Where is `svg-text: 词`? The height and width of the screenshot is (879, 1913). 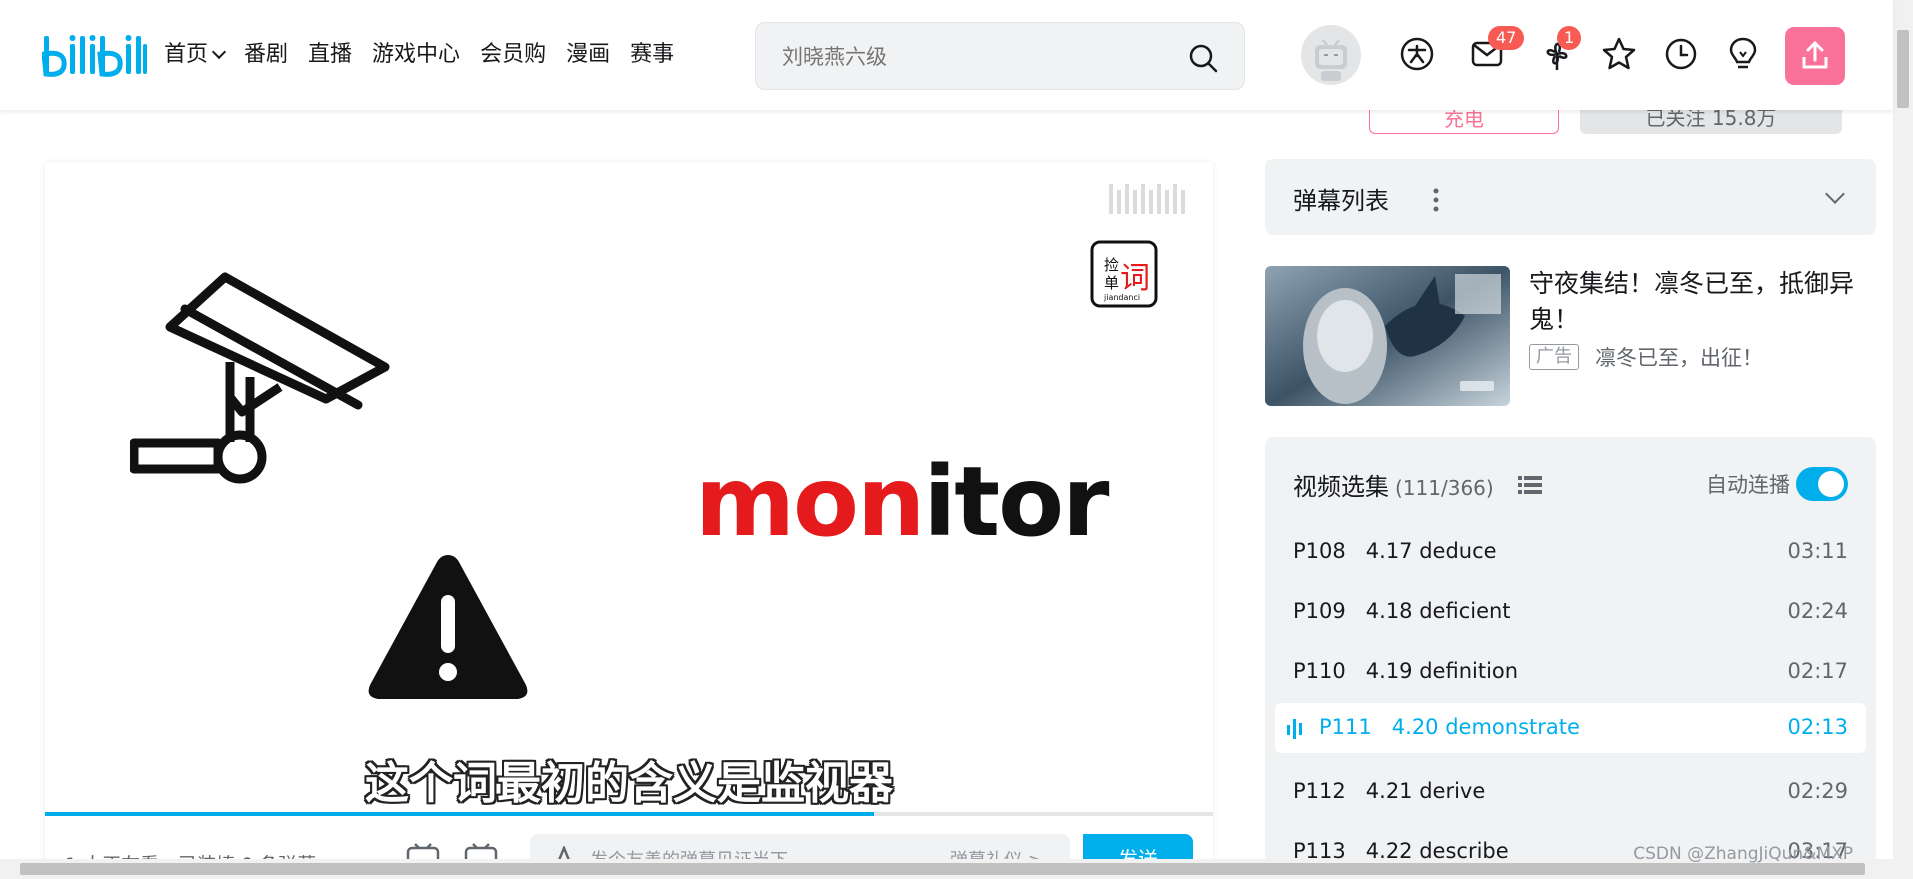
svg-text: 词 is located at coordinates (1135, 278).